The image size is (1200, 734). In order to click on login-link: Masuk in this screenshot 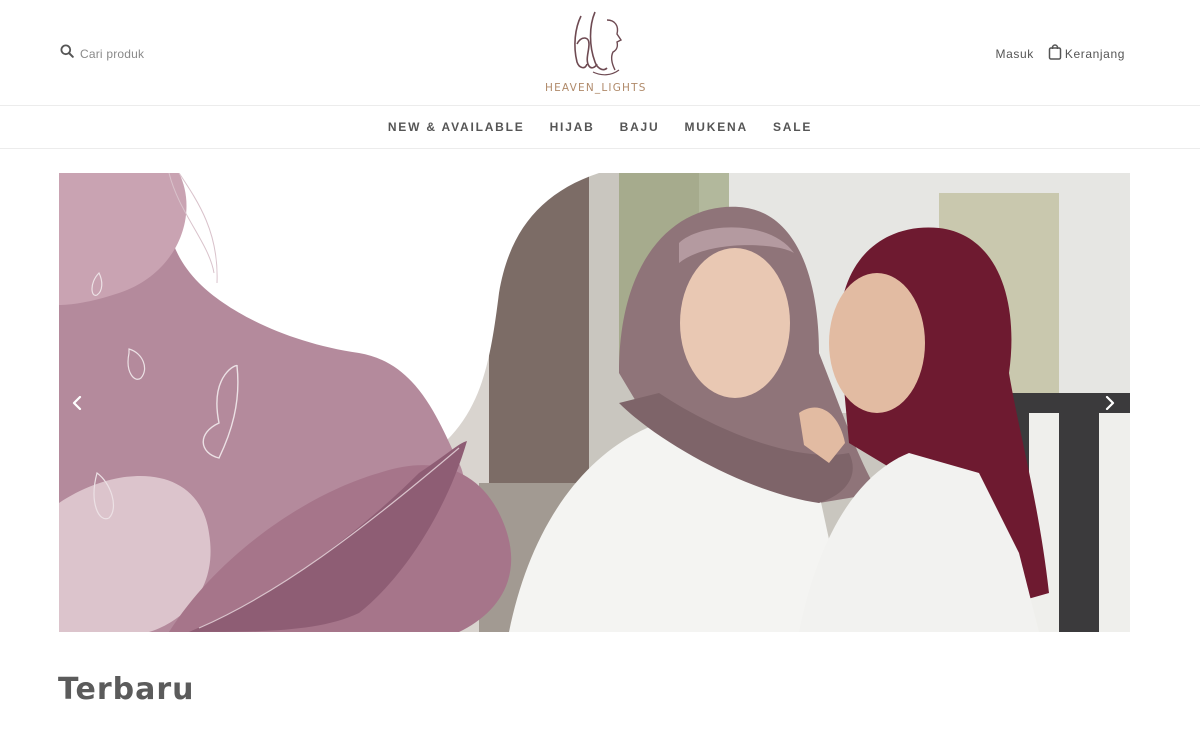, I will do `click(1015, 54)`.